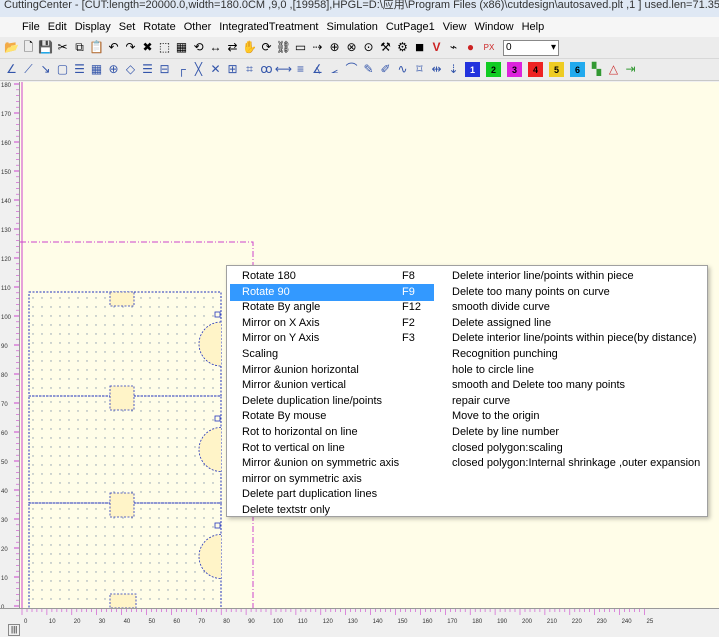  I want to click on box-icon: ⌗, so click(249, 69).